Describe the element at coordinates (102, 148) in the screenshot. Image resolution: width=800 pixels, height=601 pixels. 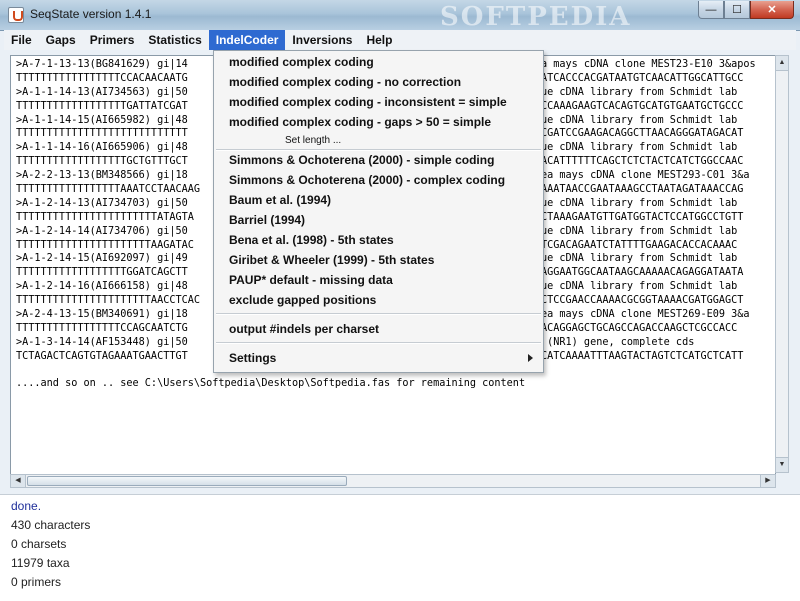
I see `sequence-line-left: >A-1-1-14-16(AI665906) gi|48` at that location.